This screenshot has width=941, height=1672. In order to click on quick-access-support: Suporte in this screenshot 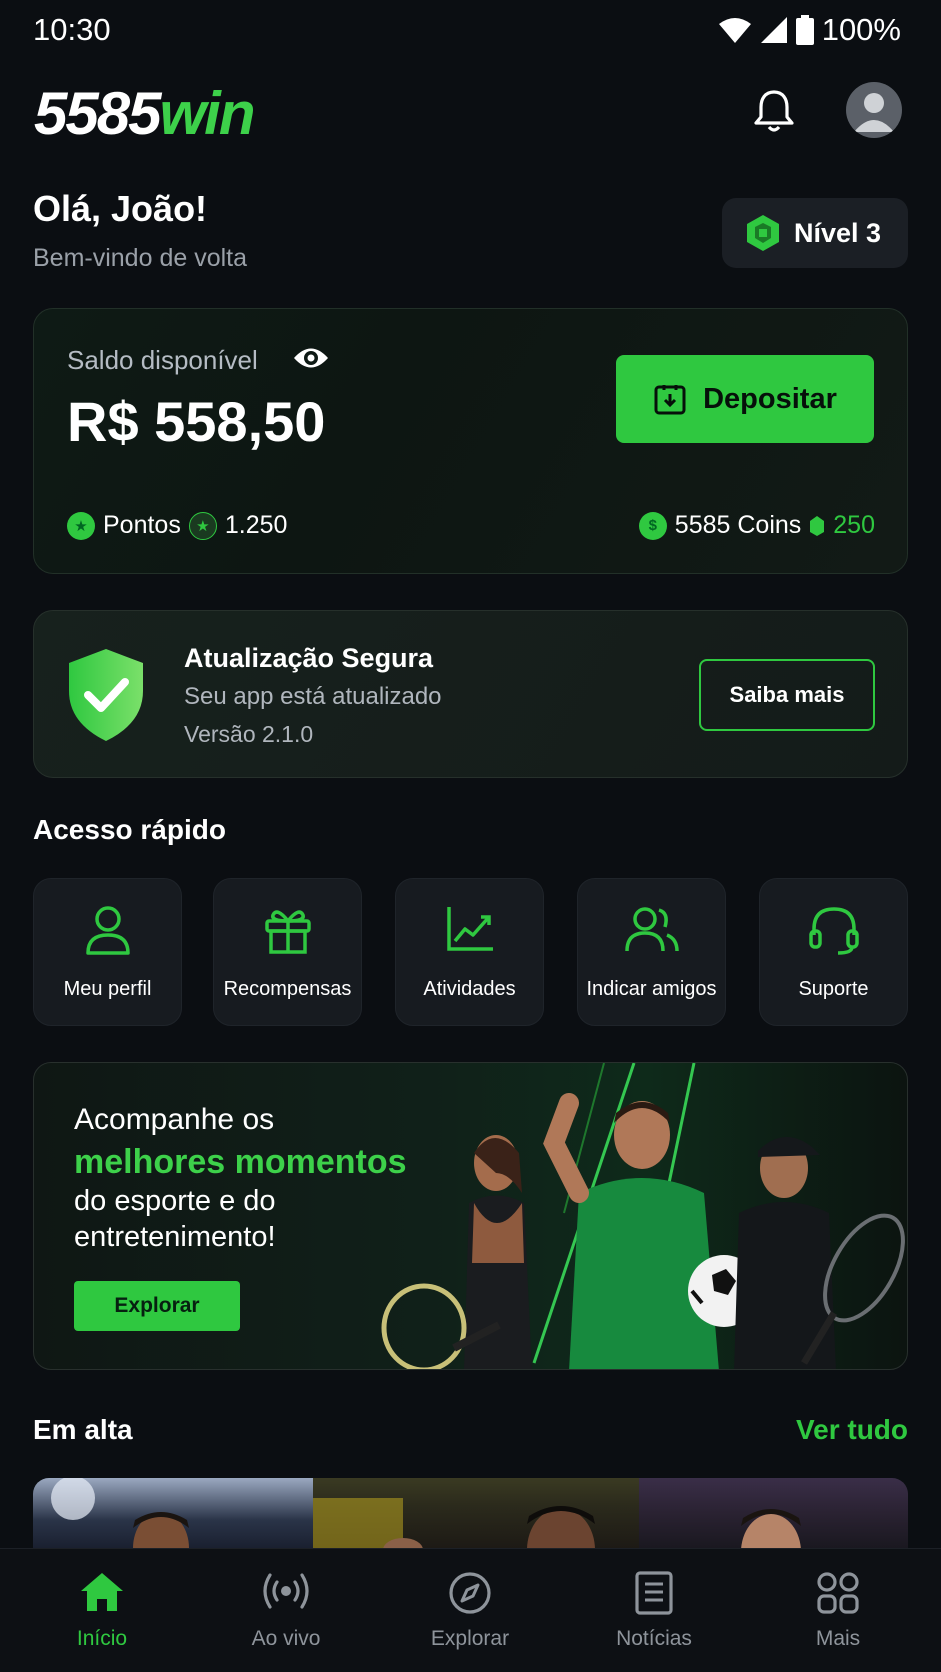, I will do `click(833, 952)`.